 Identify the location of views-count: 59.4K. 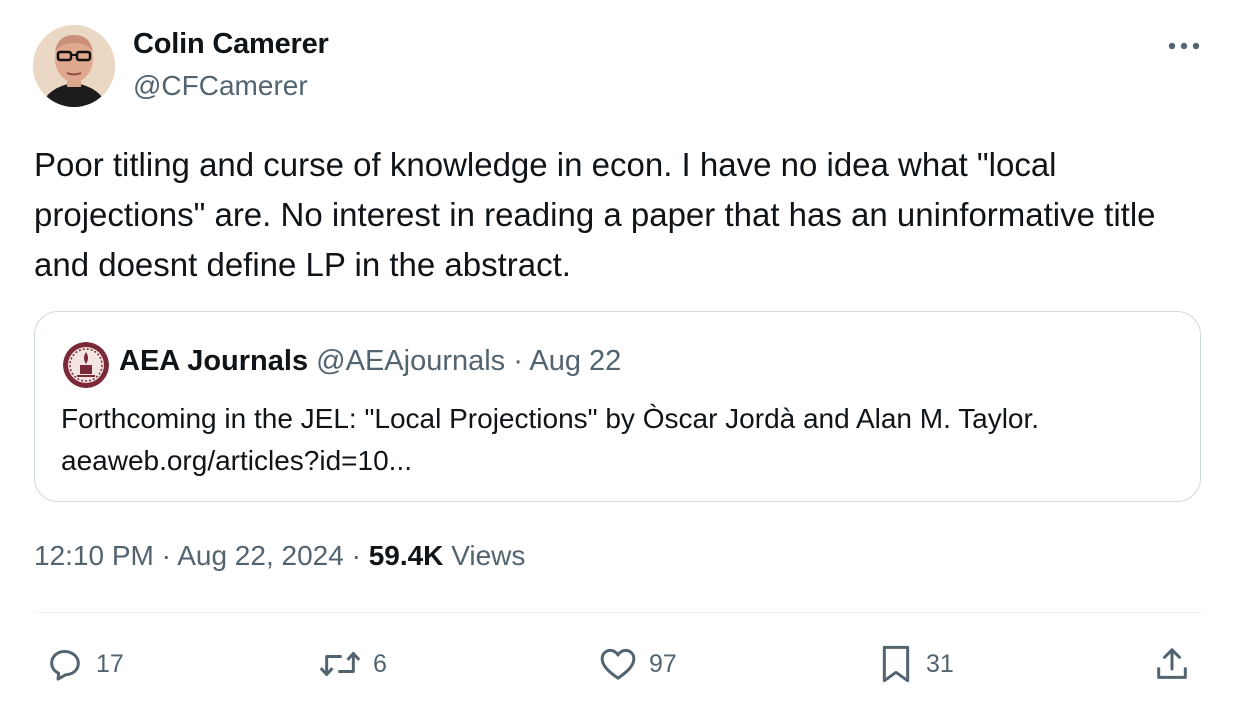
(406, 555).